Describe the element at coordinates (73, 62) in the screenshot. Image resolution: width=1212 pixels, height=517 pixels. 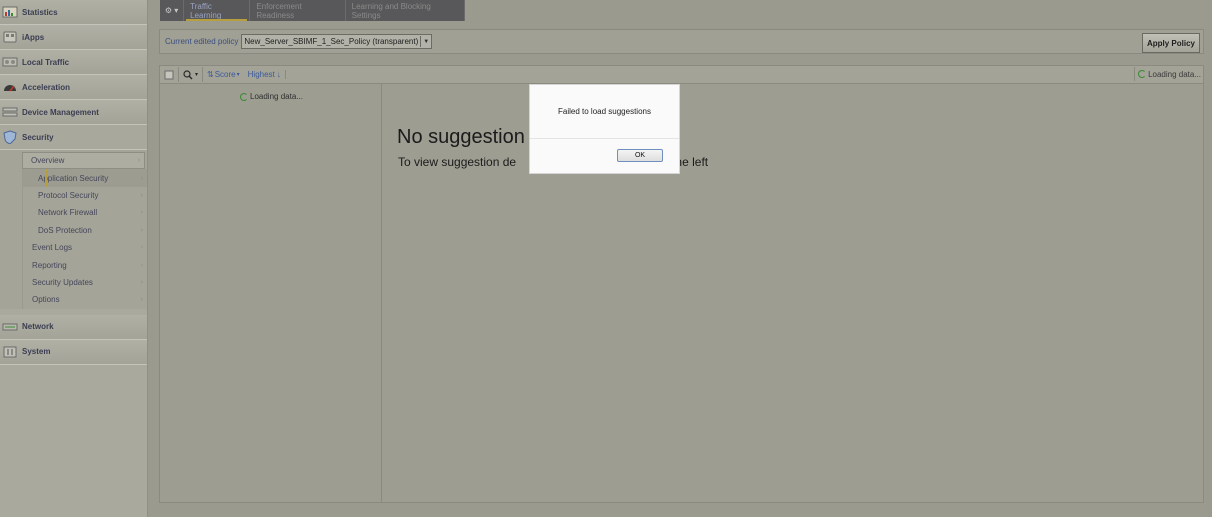
I see `nav-local-traffic: Local Traffic` at that location.